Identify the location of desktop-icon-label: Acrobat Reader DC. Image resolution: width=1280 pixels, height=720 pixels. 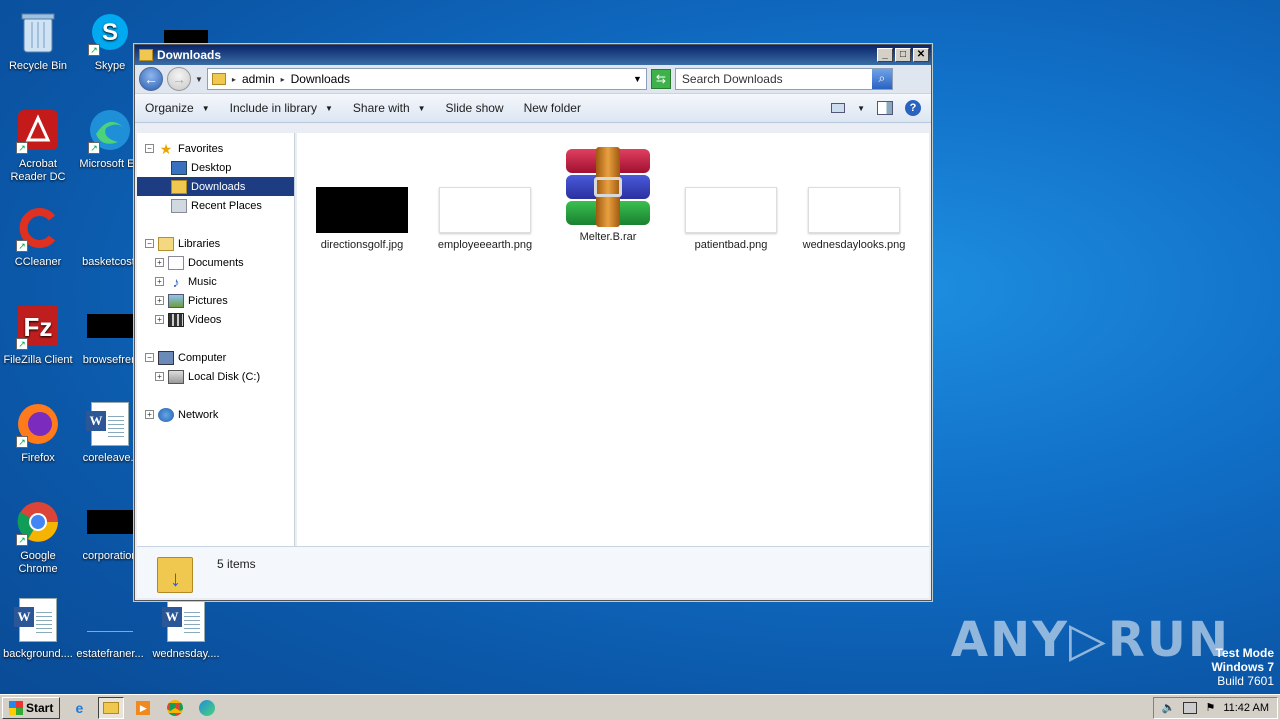
(38, 170).